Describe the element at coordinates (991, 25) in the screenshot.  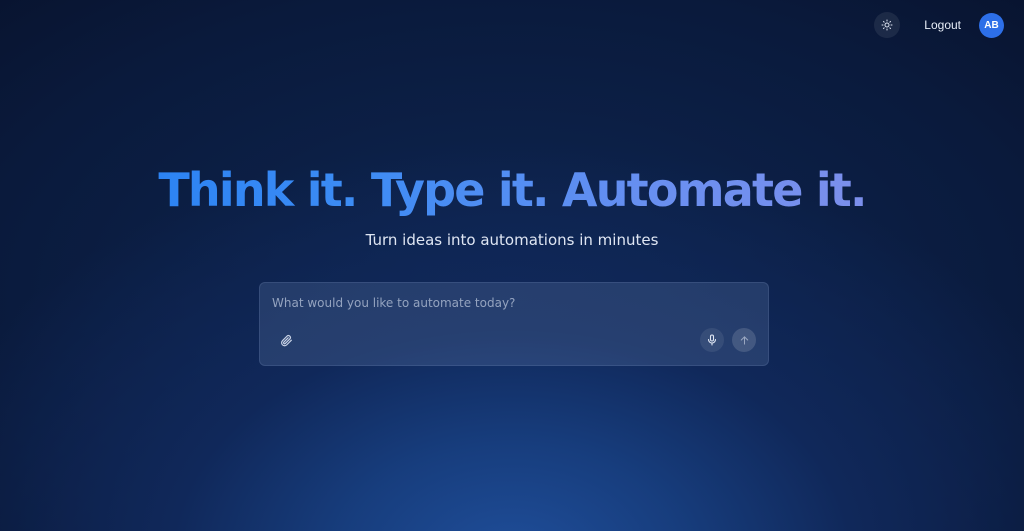
I see `user-avatar: AB` at that location.